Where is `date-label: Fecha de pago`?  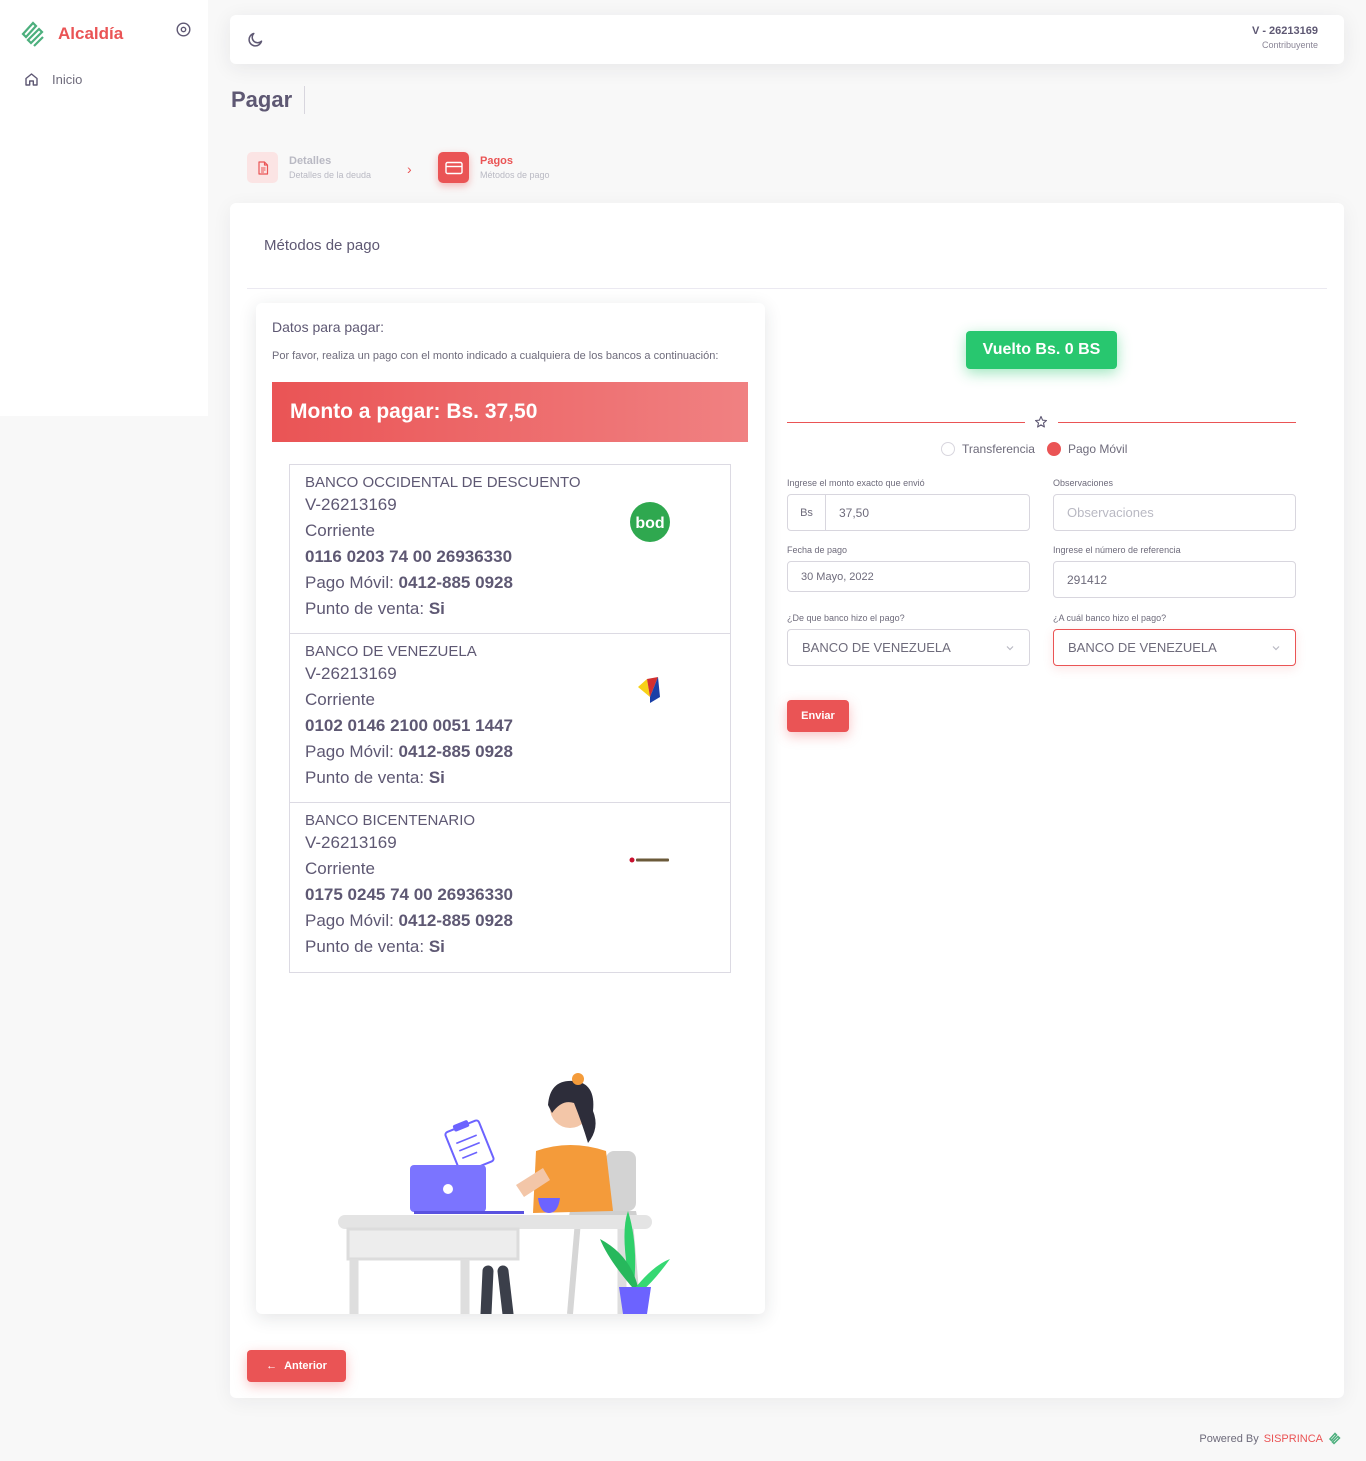
date-label: Fecha de pago is located at coordinates (817, 550).